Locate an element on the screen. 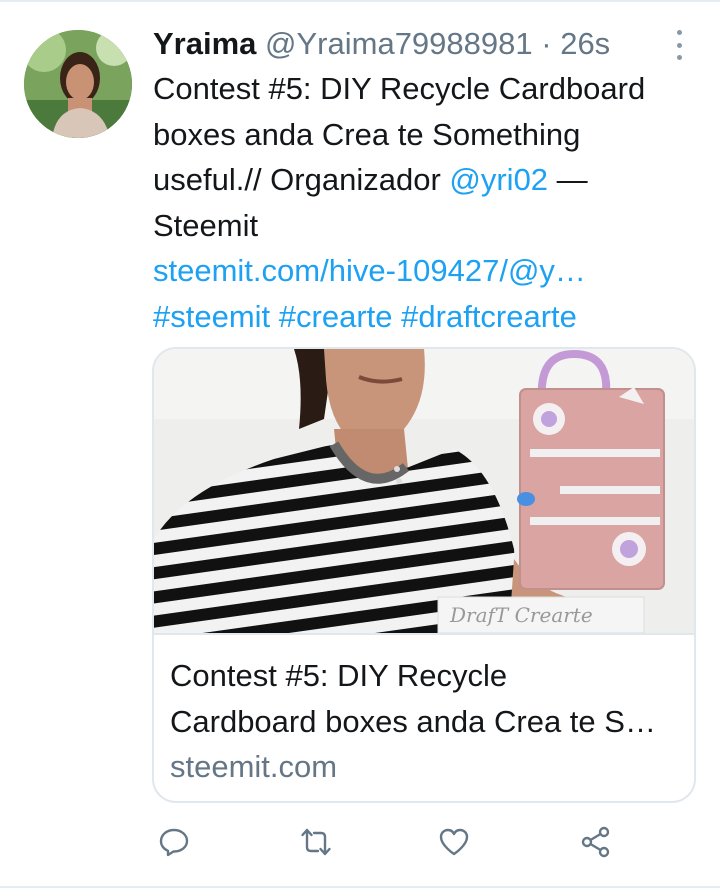 This screenshot has height=892, width=720. retweet-icon is located at coordinates (316, 842).